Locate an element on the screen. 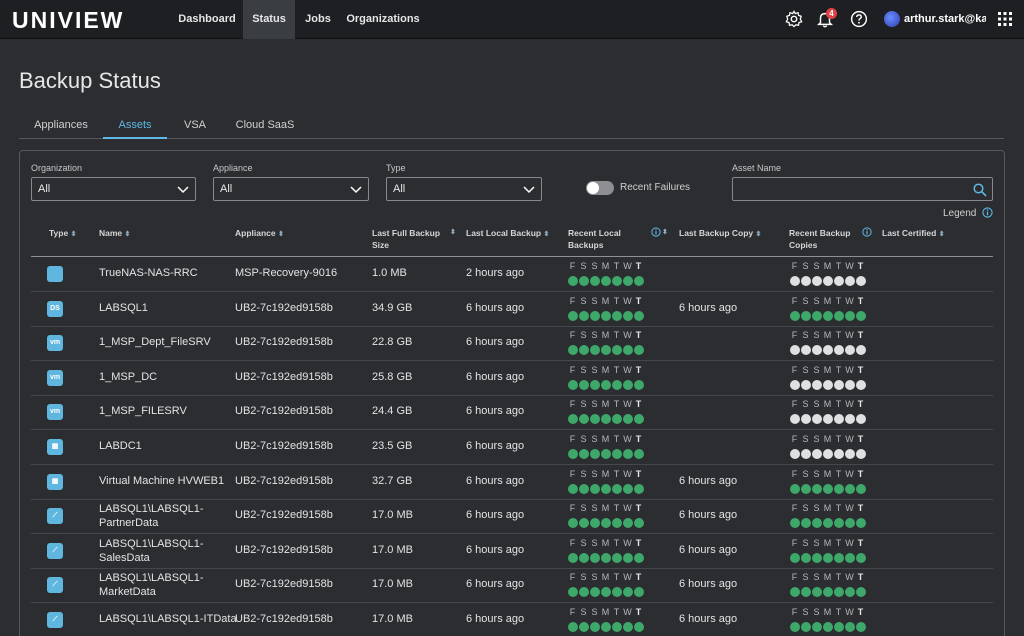 This screenshot has height=636, width=1024. asset-name-search-input is located at coordinates (862, 189).